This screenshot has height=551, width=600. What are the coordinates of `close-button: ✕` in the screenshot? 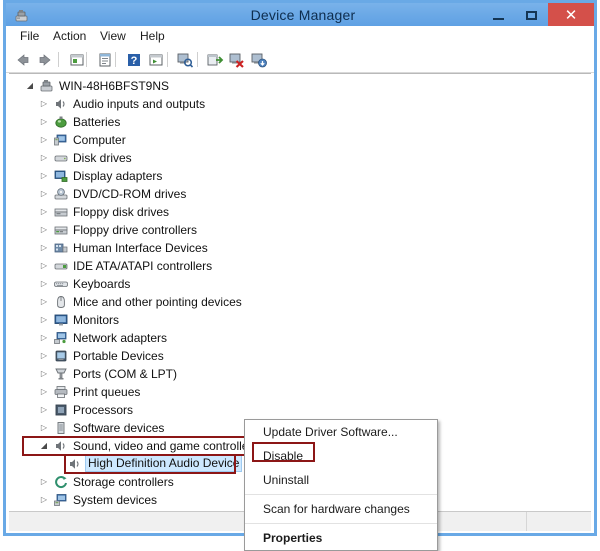 It's located at (571, 15).